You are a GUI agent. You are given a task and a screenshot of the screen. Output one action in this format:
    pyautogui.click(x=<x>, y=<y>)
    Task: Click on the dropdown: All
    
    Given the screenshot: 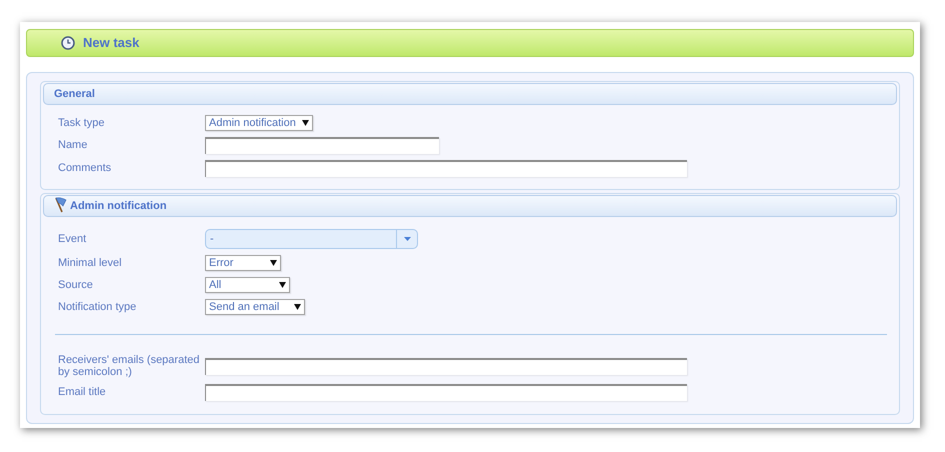 What is the action you would take?
    pyautogui.click(x=247, y=285)
    